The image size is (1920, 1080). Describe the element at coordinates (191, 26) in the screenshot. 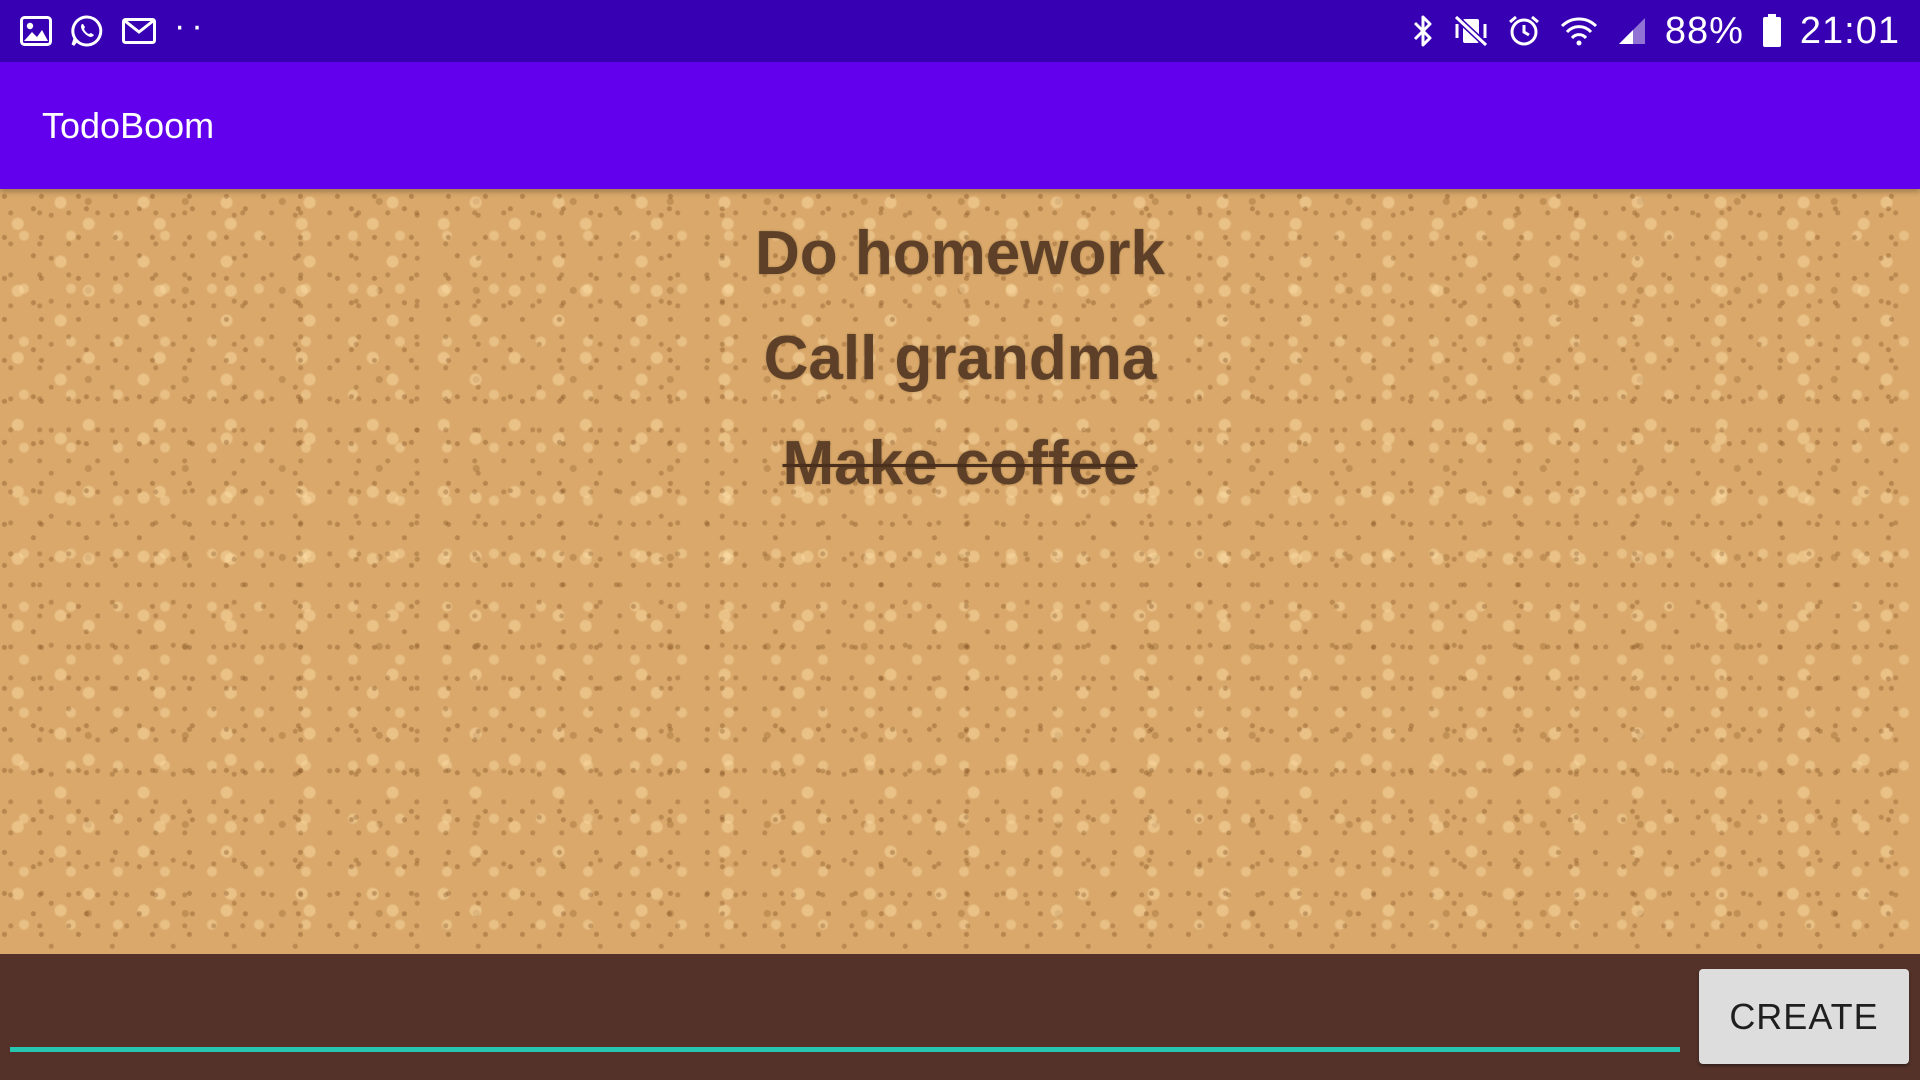

I see `more-notifications-icon: ··` at that location.